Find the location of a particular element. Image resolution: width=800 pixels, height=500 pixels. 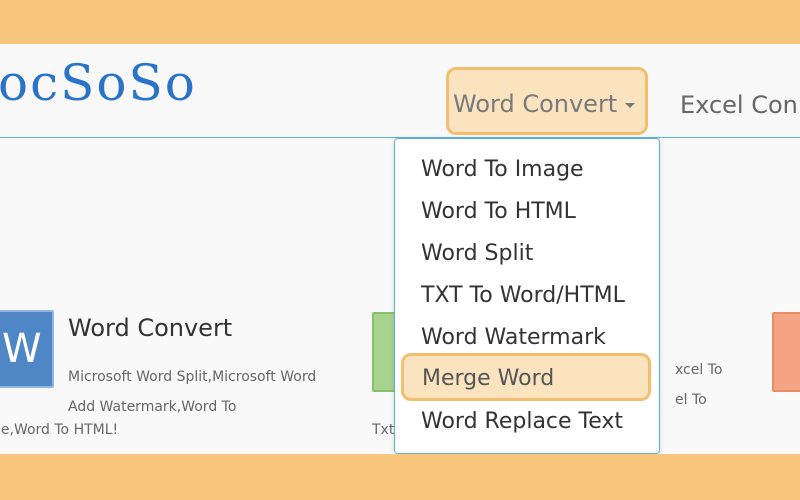

excel-card-description-2: el To is located at coordinates (691, 400).